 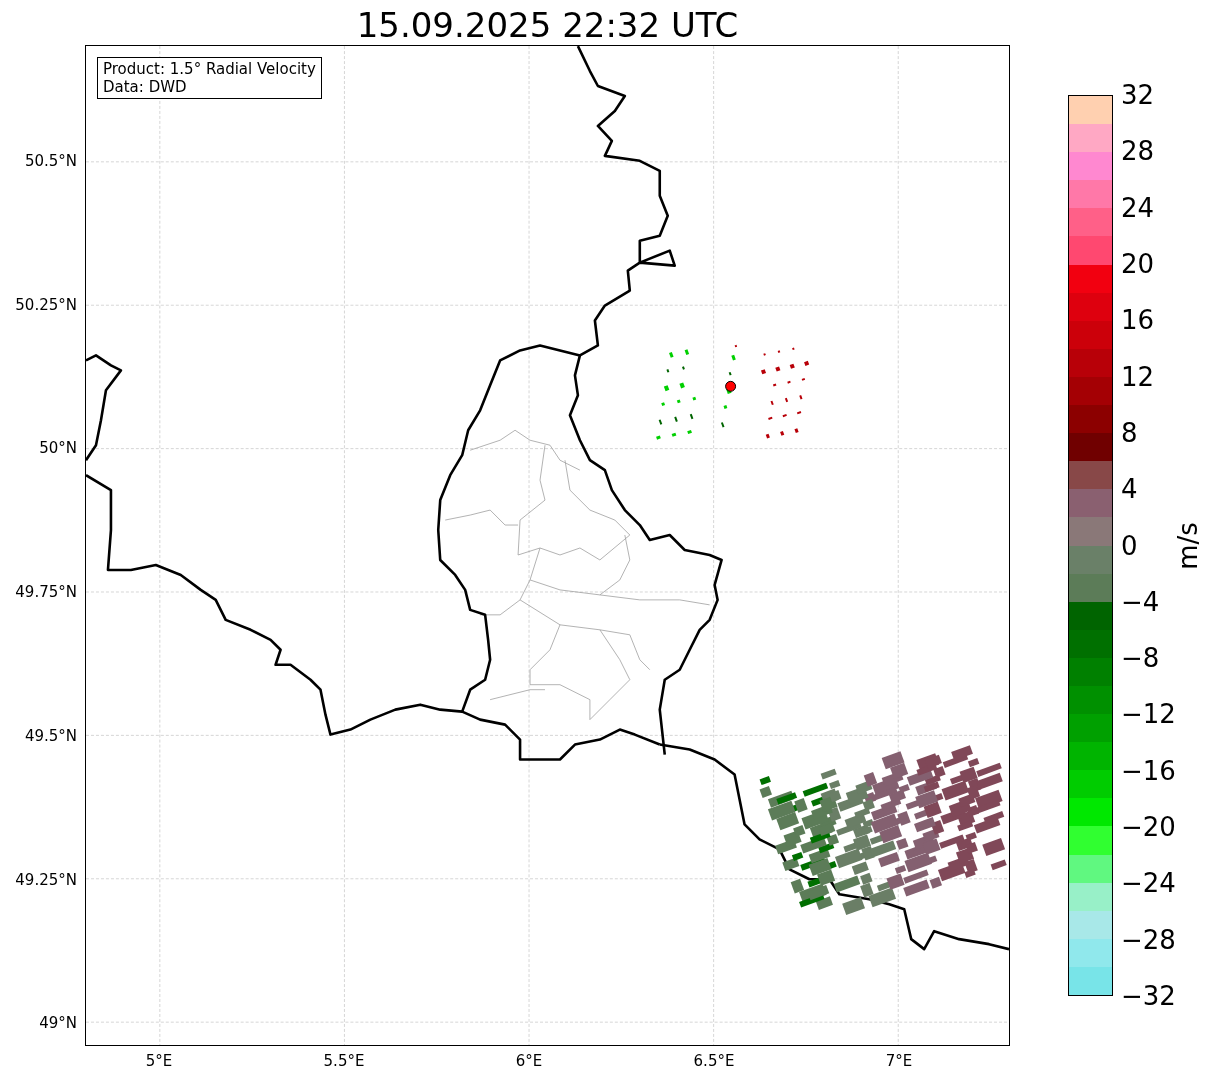 I want to click on chart-title: 15.09.2025 22:32 UTC, so click(x=547, y=25).